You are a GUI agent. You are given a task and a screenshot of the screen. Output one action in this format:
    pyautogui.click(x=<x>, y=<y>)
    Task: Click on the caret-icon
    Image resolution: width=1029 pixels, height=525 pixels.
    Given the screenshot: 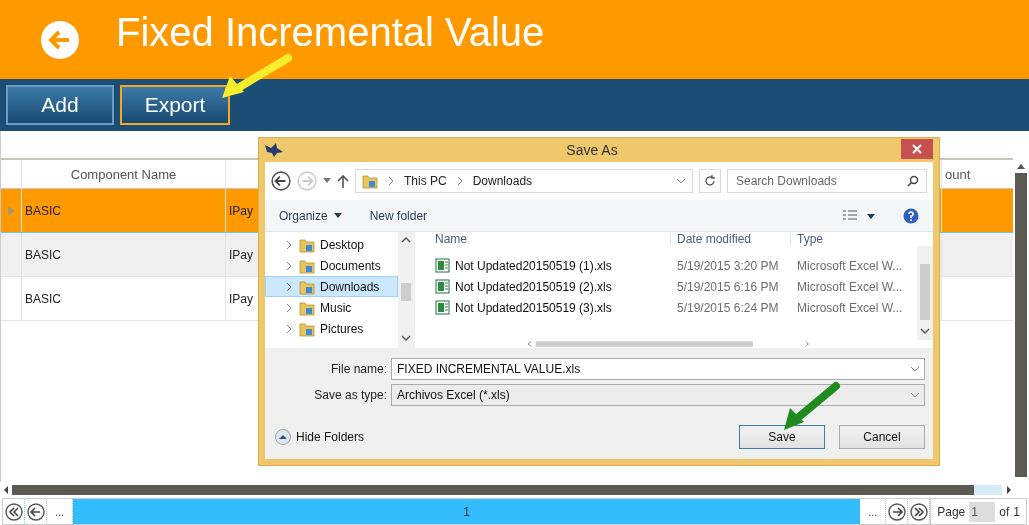 What is the action you would take?
    pyautogui.click(x=337, y=215)
    